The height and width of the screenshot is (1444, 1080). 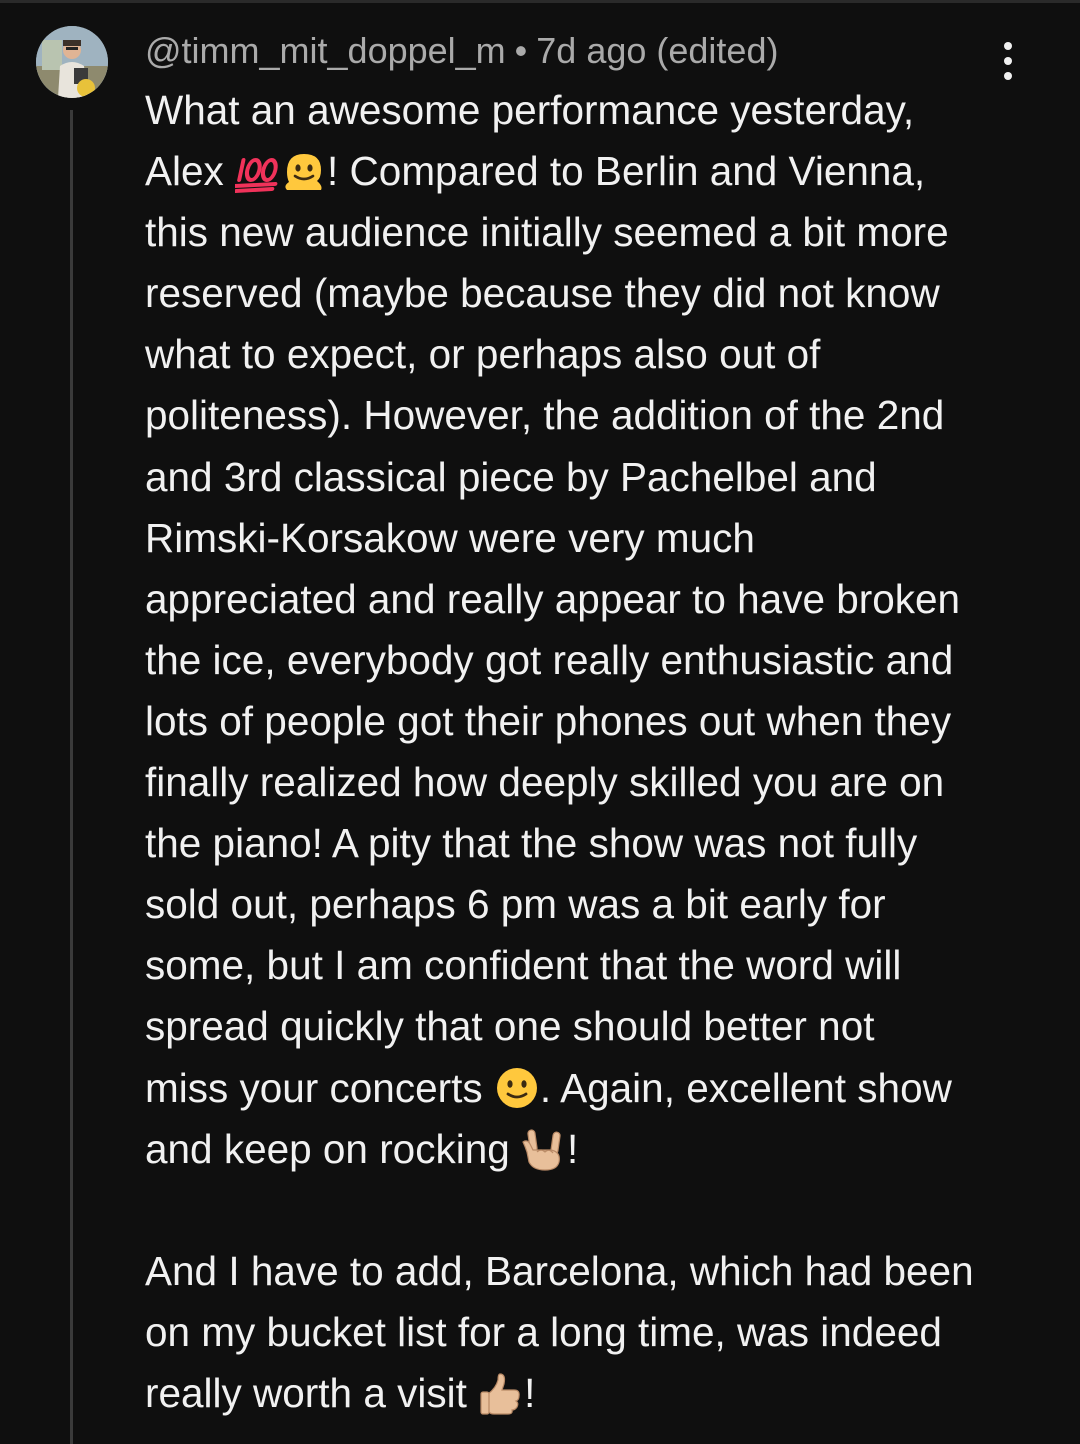 I want to click on comment-line: and keep on rocking !, so click(x=362, y=1148).